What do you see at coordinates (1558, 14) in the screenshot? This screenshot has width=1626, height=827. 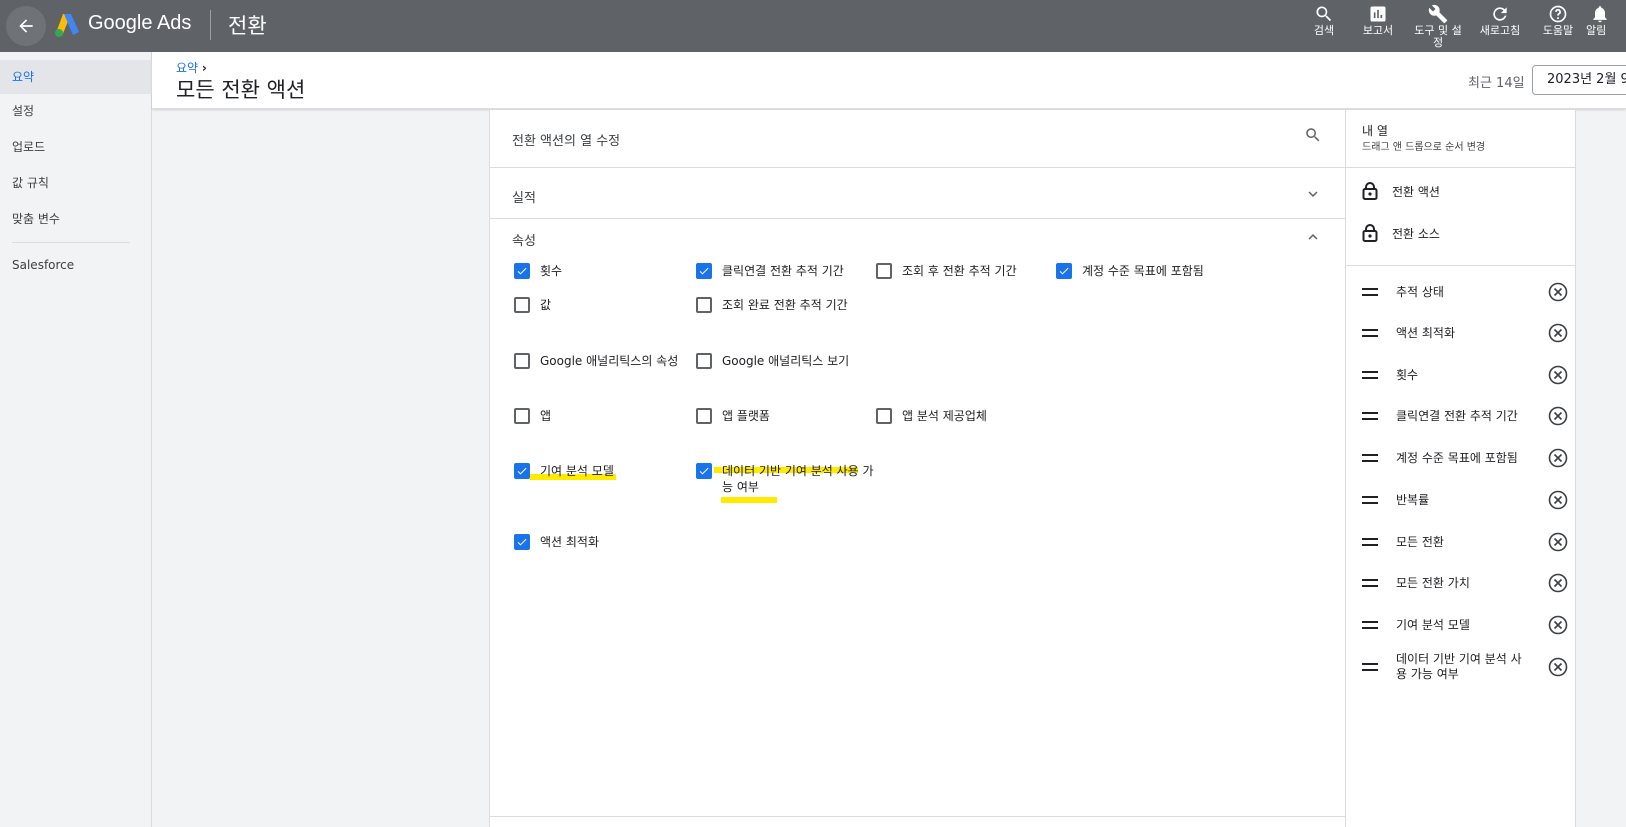 I see `help-circle-icon` at bounding box center [1558, 14].